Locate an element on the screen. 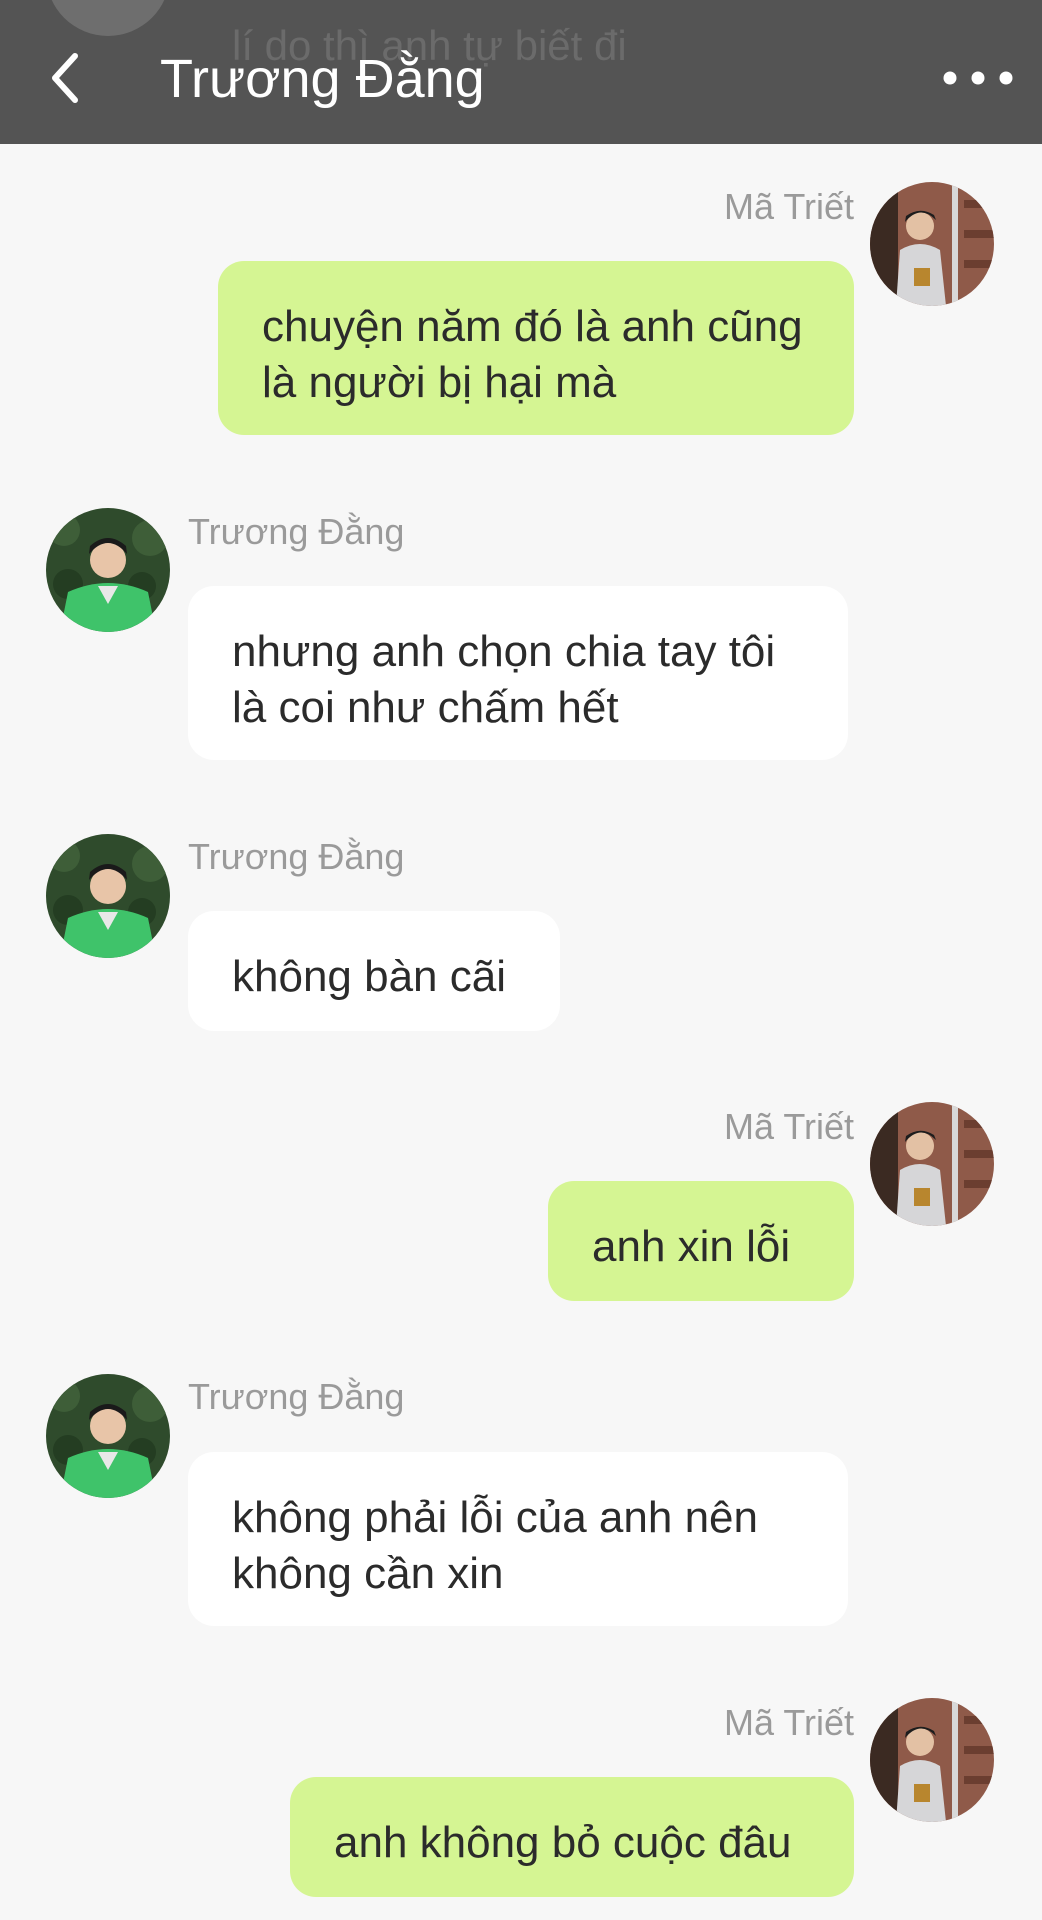 Image resolution: width=1042 pixels, height=1920 pixels. more-horizontal-icon is located at coordinates (978, 78).